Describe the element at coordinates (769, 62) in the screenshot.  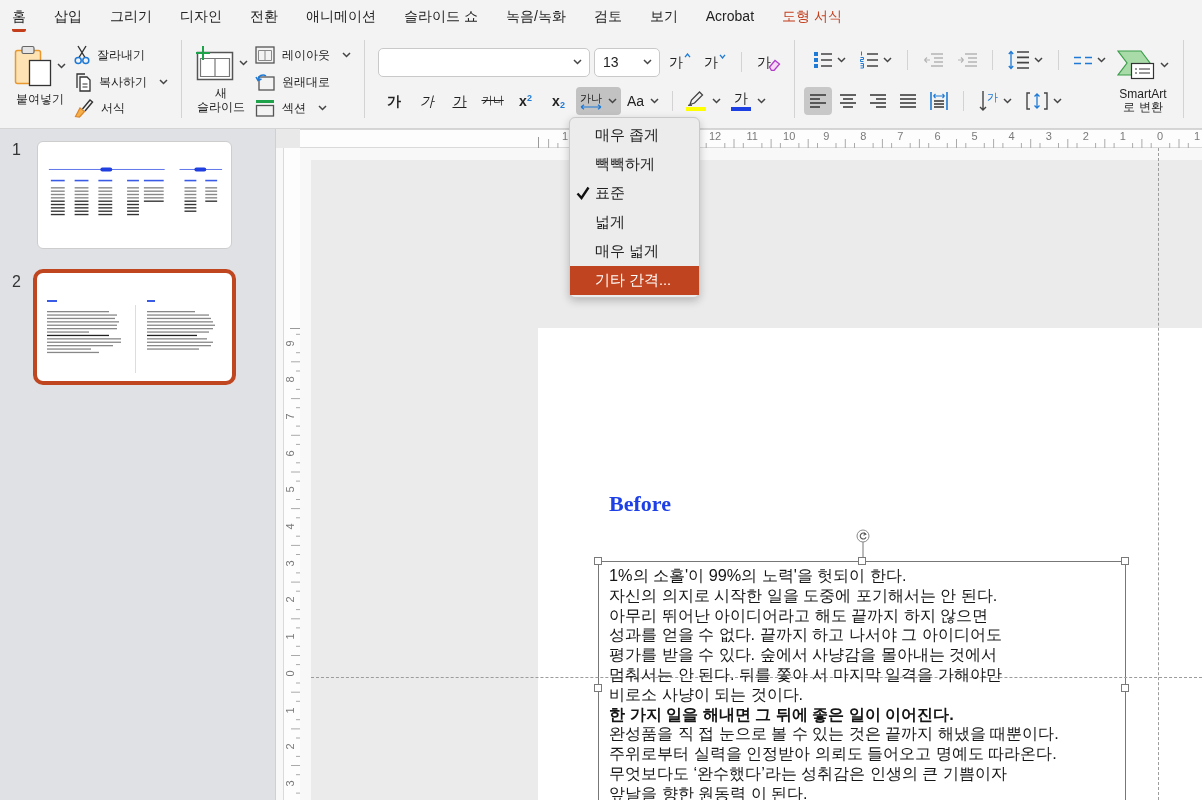
I see `clear-formatting-button: 가` at that location.